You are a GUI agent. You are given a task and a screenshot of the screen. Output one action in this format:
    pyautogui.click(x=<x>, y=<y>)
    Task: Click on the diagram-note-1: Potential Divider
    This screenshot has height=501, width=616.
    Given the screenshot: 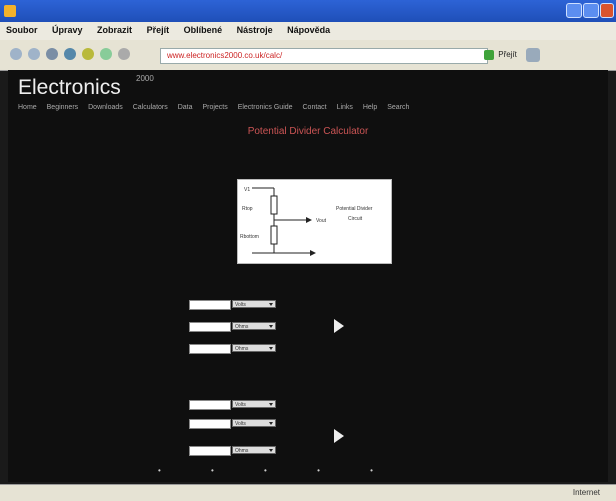 What is the action you would take?
    pyautogui.click(x=354, y=209)
    